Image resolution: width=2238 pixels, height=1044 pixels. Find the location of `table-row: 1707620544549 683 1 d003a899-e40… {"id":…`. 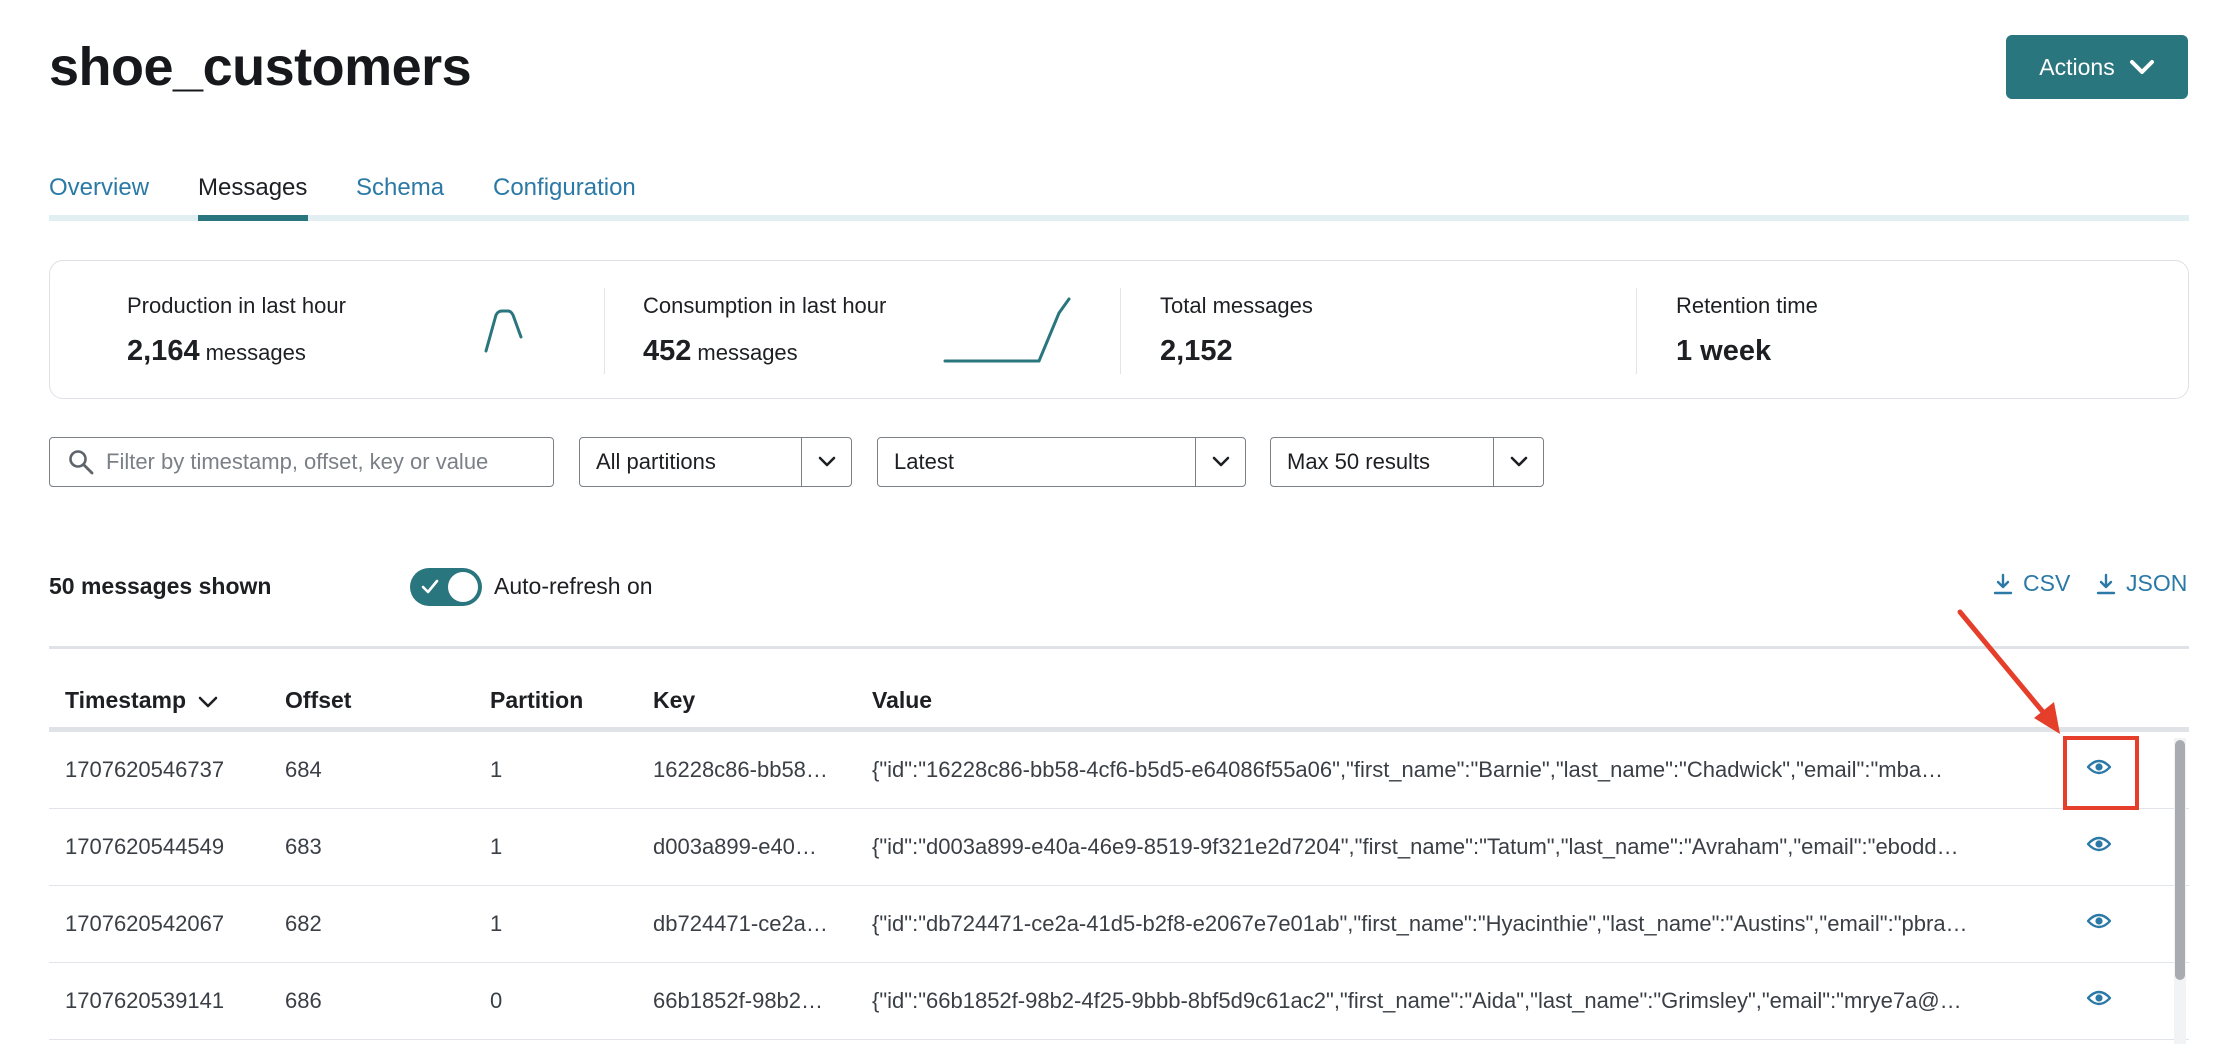

table-row: 1707620544549 683 1 d003a899-e40… {"id":… is located at coordinates (1119, 847).